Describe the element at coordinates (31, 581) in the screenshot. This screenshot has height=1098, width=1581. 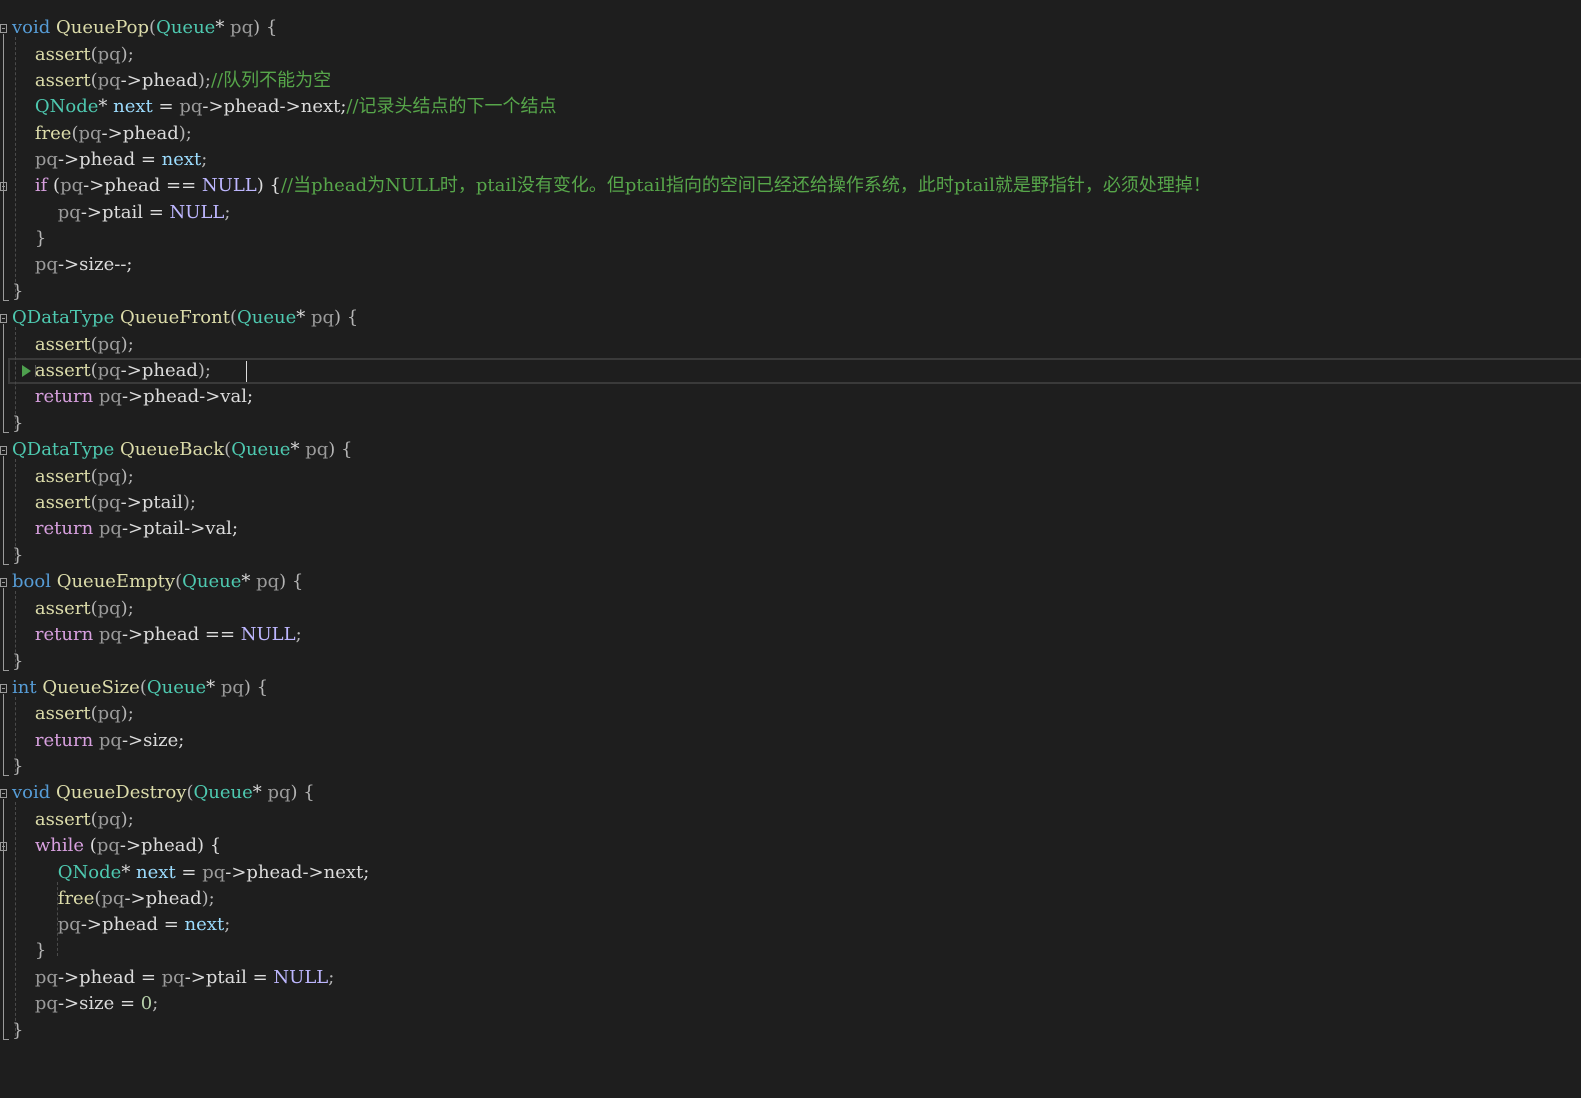
I see `code-token: bool` at that location.